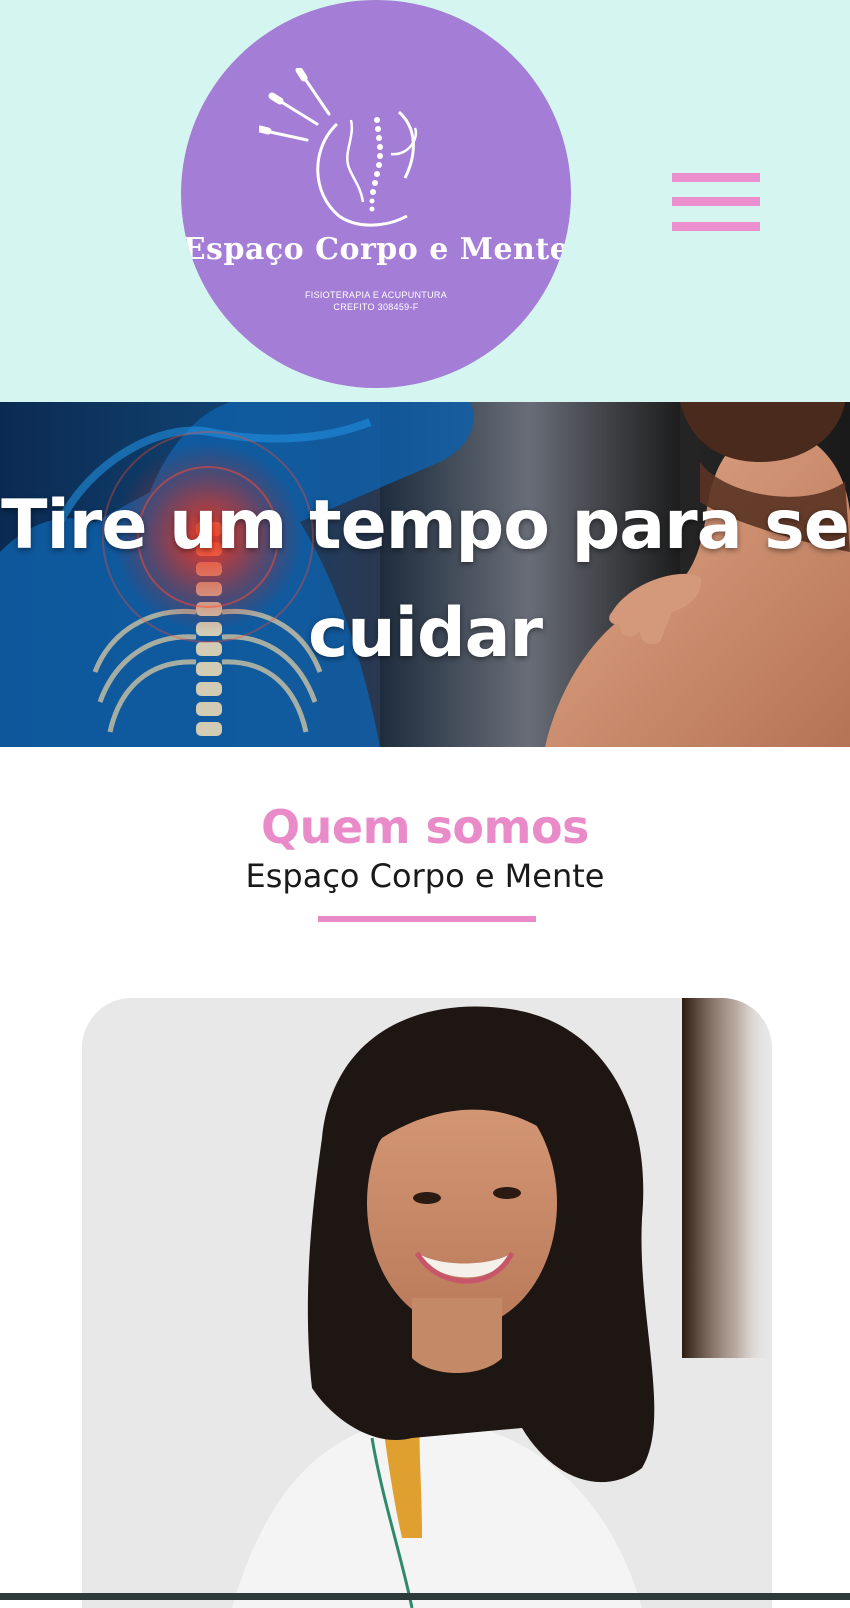 The height and width of the screenshot is (1608, 850). I want to click on about-title: Quem somos, so click(425, 827).